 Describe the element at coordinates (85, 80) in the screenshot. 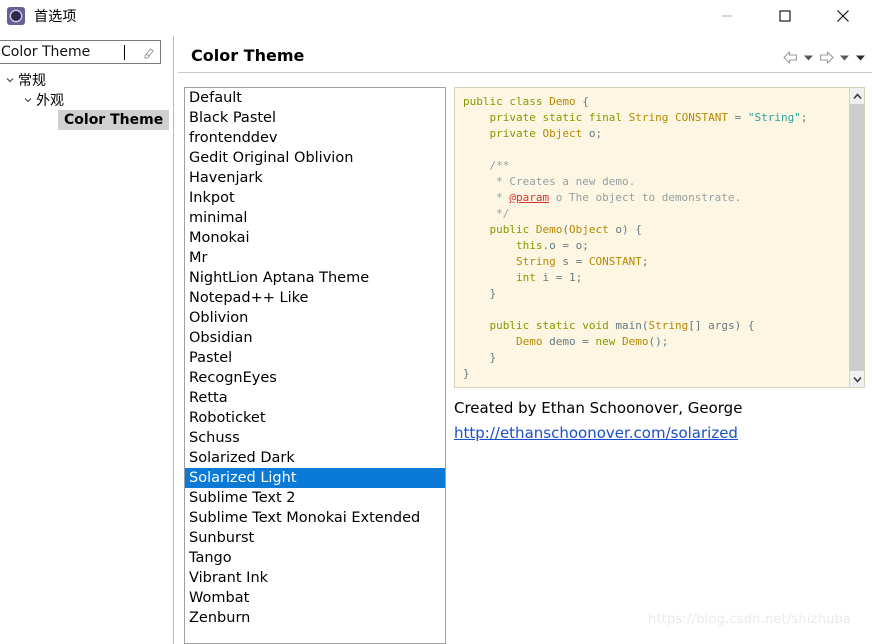

I see `tree-item-general: 常规` at that location.